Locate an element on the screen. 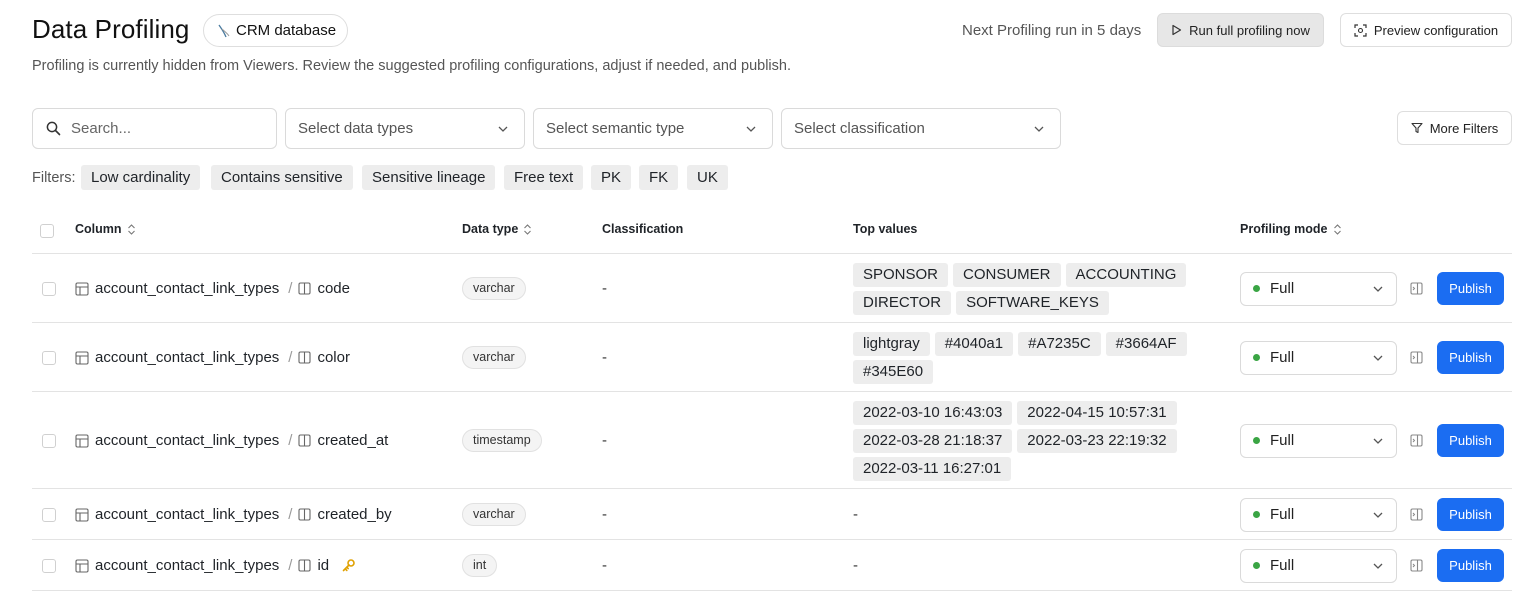 This screenshot has width=1522, height=596. filter-chip-low-cardinality: Low cardinality is located at coordinates (141, 177).